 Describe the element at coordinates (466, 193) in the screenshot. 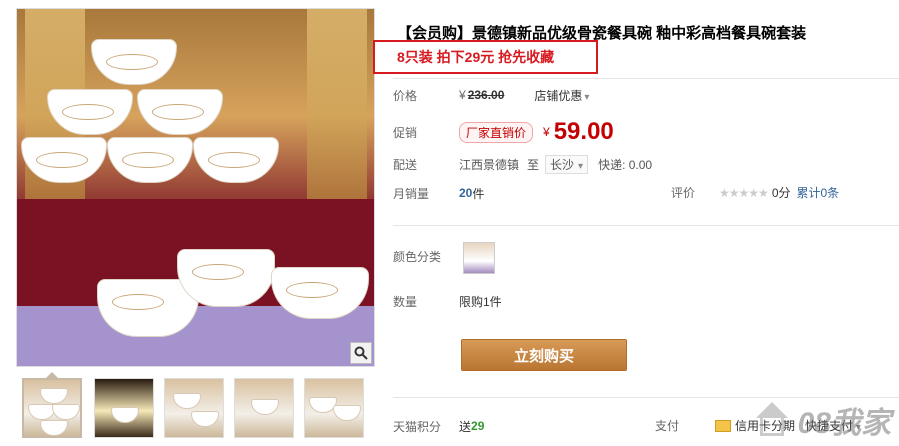

I see `sales-count: 20` at that location.